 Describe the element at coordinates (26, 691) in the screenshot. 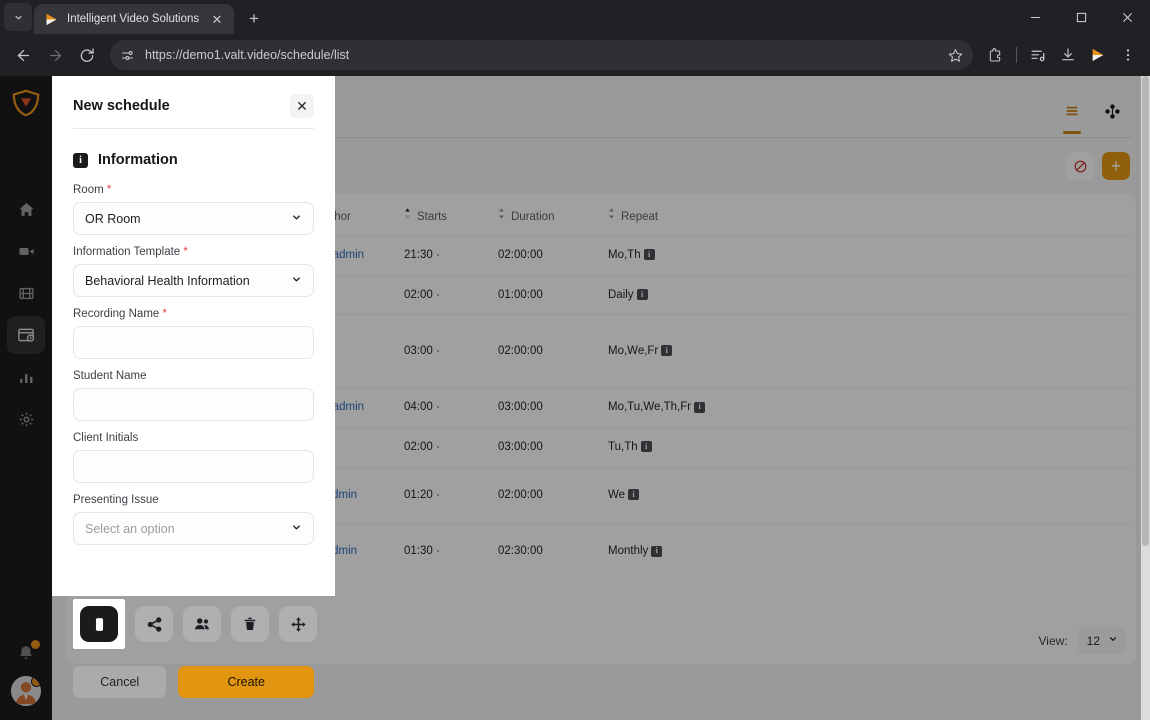

I see `user-avatar` at that location.